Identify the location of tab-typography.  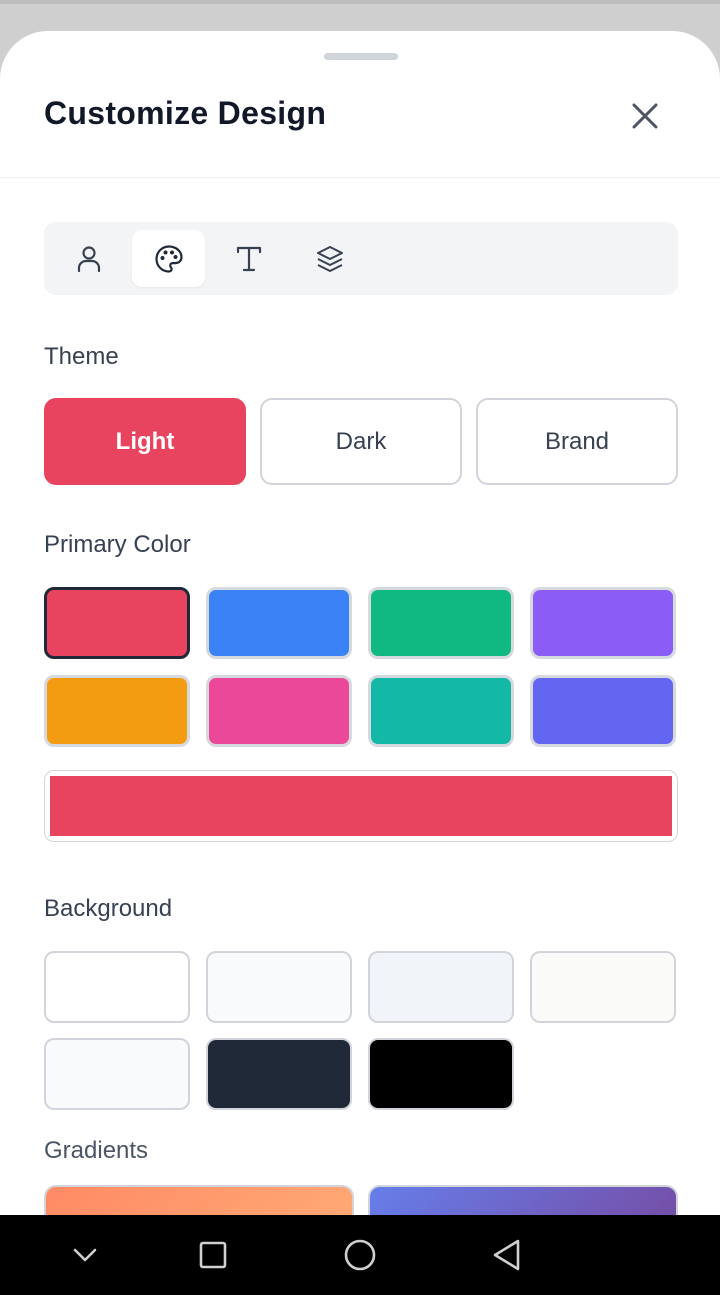
(248, 258).